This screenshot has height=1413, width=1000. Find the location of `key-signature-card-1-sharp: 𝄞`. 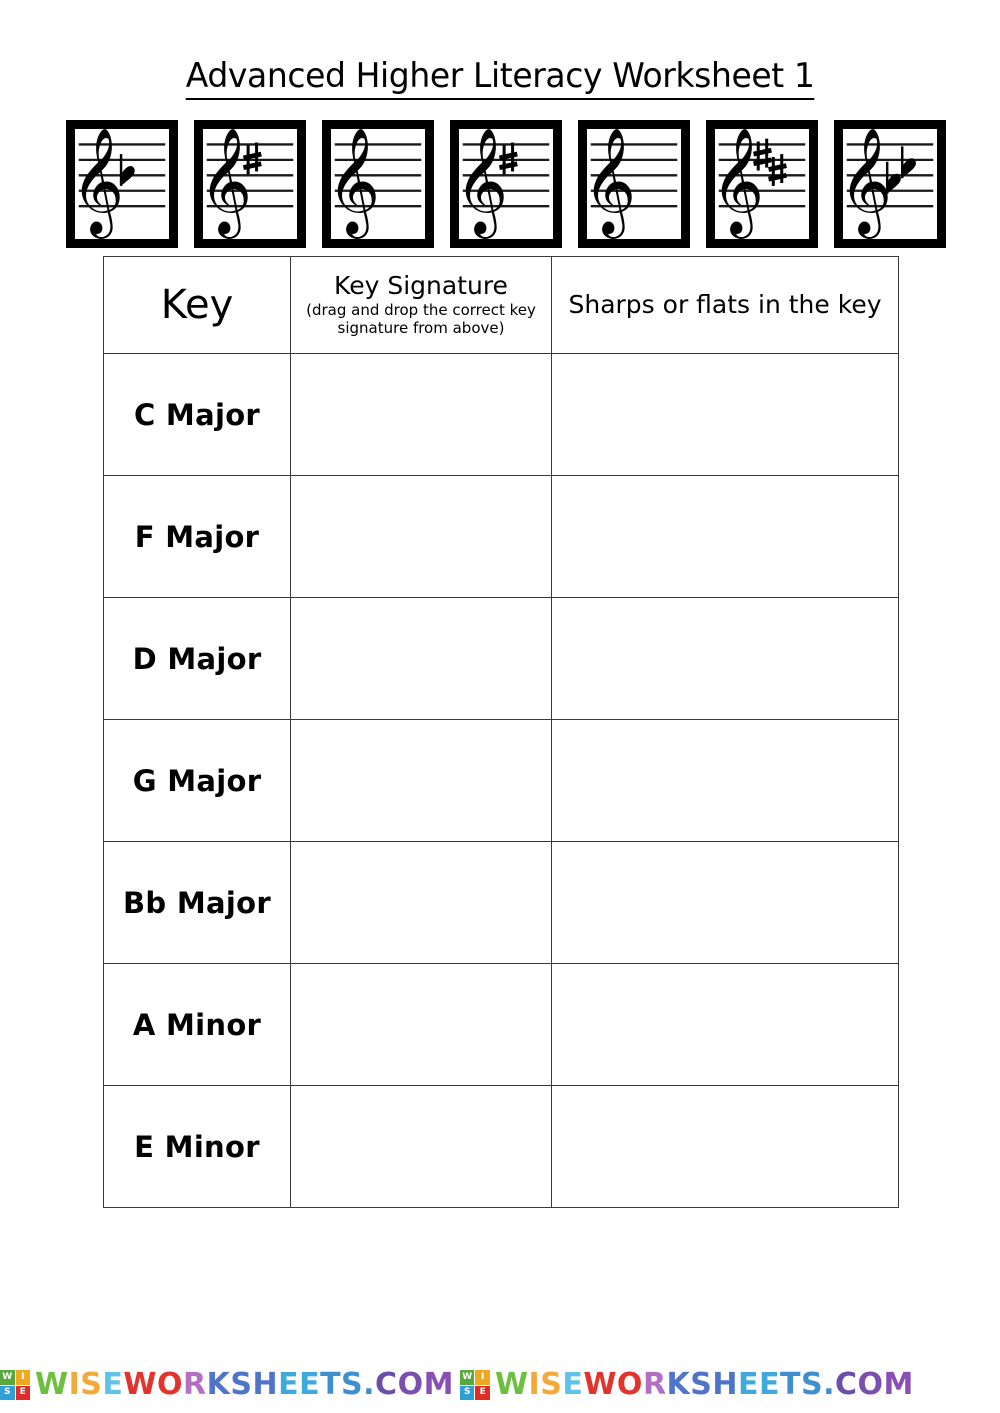

key-signature-card-1-sharp: 𝄞 is located at coordinates (250, 184).